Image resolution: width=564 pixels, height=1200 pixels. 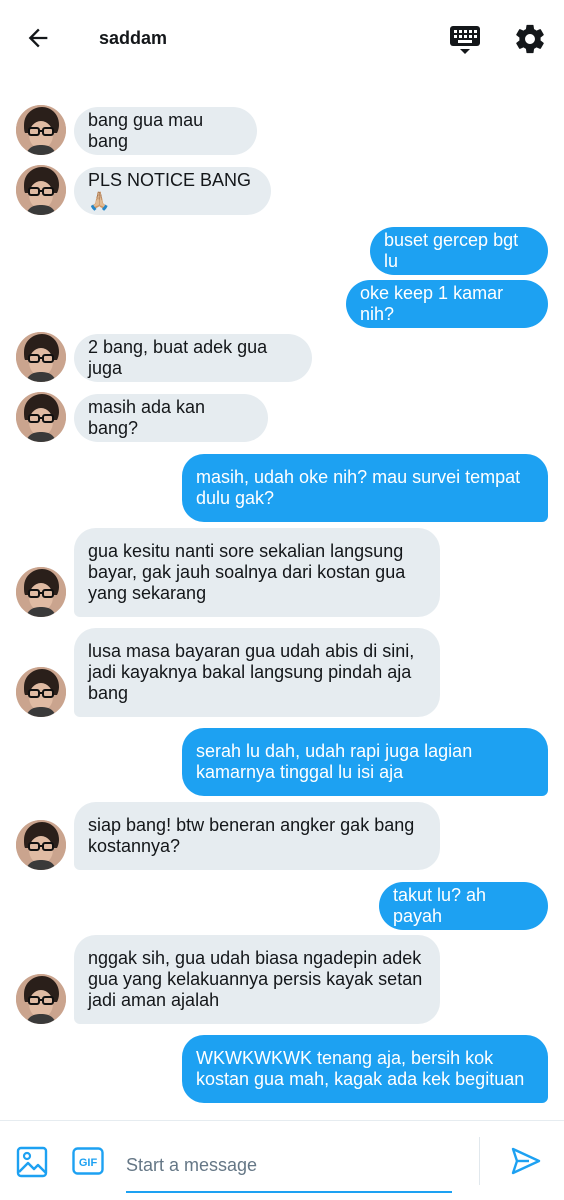 I want to click on keyboard-icon, so click(x=465, y=40).